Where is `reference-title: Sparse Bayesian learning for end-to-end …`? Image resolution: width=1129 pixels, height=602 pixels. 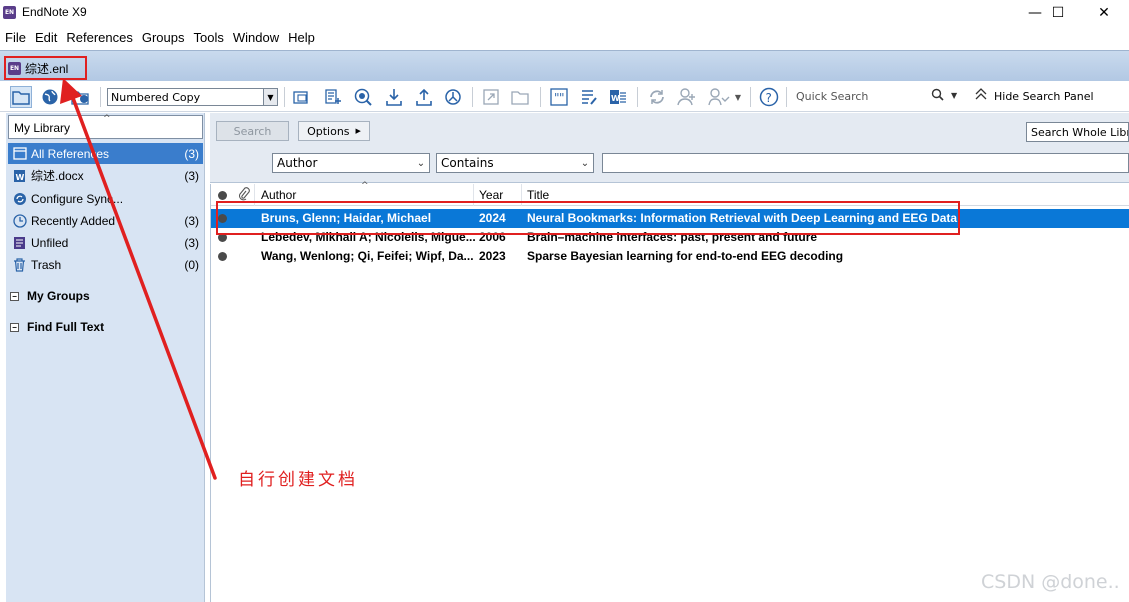 reference-title: Sparse Bayesian learning for end-to-end … is located at coordinates (685, 256).